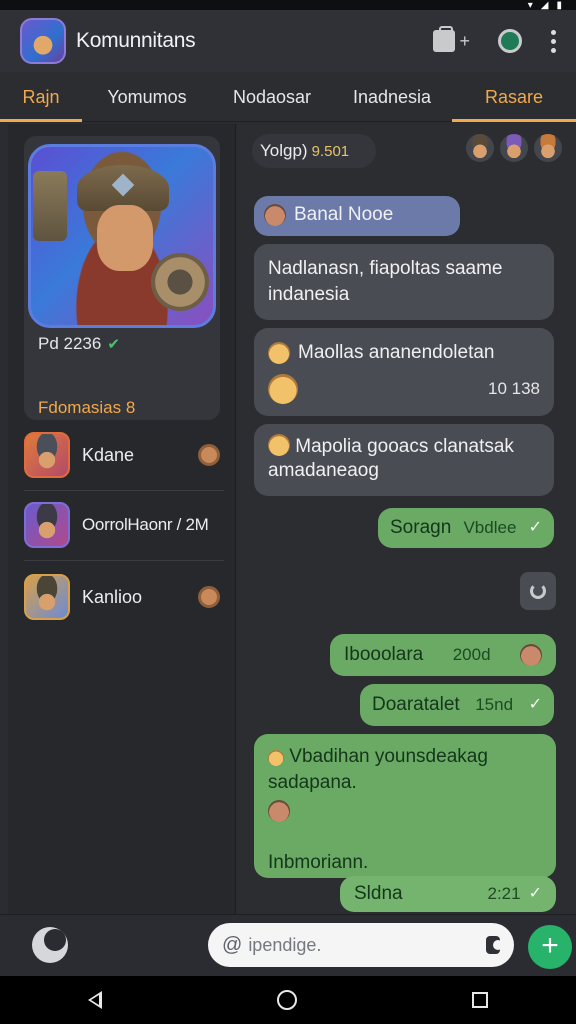 The height and width of the screenshot is (1024, 576). I want to click on chat-icon, so click(510, 41).